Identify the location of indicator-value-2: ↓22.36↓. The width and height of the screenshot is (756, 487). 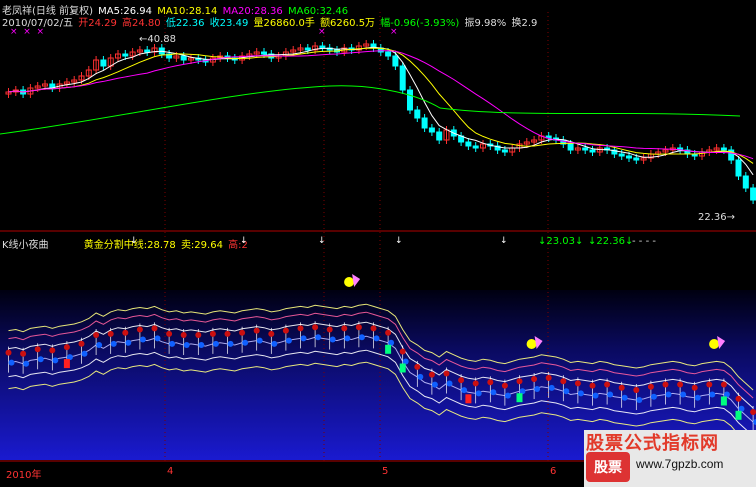
(611, 241).